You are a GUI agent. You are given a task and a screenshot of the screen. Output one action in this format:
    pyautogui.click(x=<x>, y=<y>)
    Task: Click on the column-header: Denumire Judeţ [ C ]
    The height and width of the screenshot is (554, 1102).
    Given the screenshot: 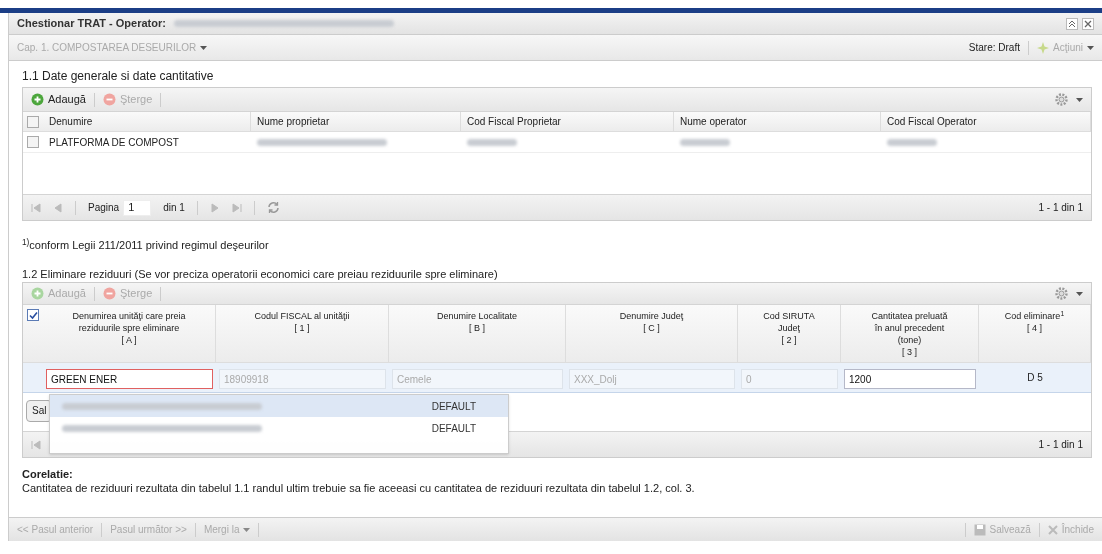 What is the action you would take?
    pyautogui.click(x=652, y=333)
    